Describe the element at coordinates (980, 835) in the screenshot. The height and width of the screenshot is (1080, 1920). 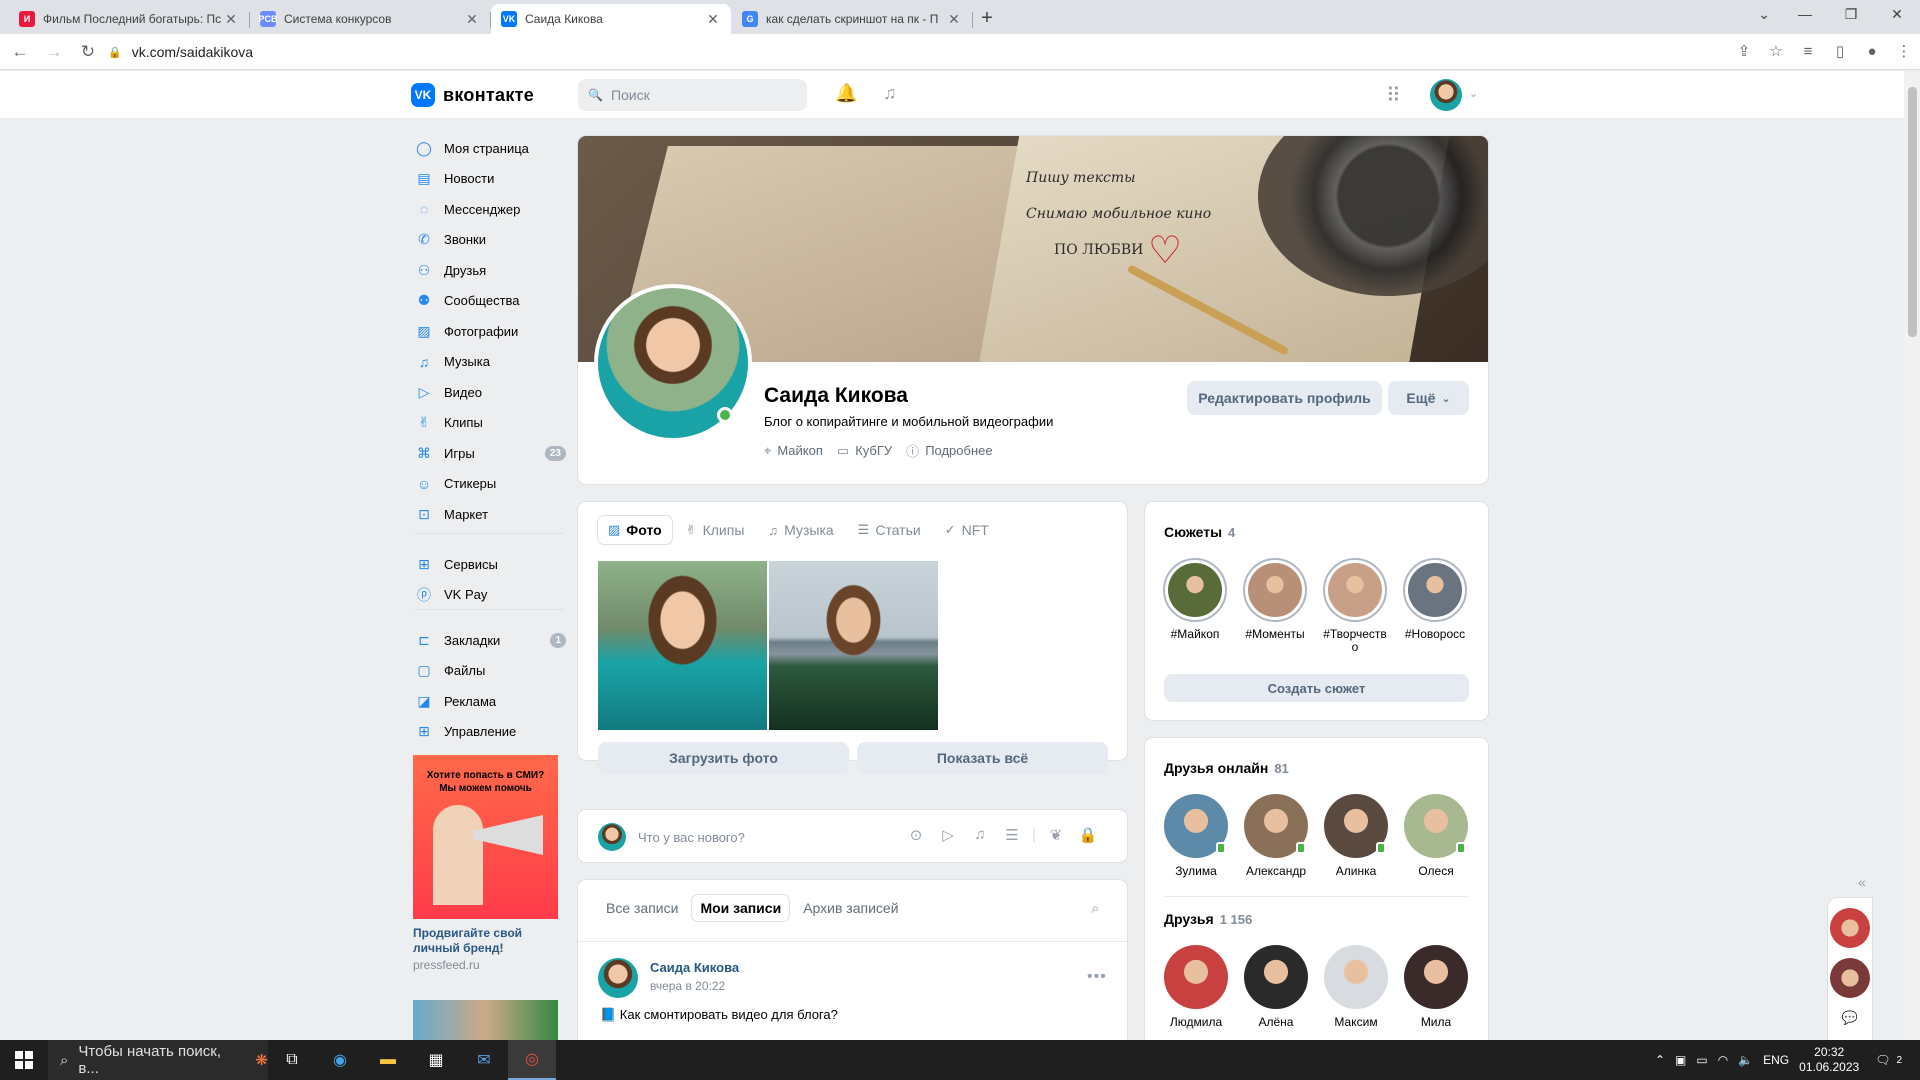
I see `music-icon: ♫` at that location.